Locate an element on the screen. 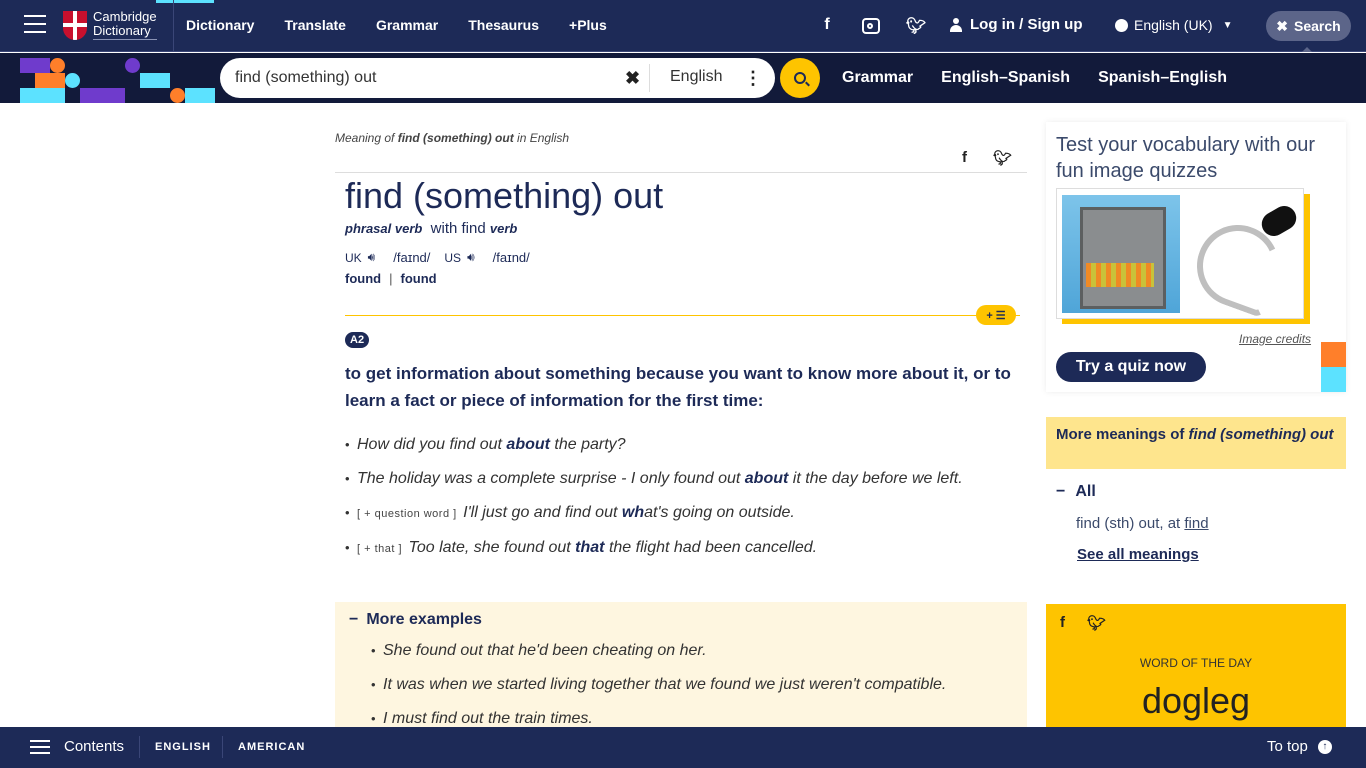 This screenshot has height=768, width=1366. us-label: US is located at coordinates (453, 257).